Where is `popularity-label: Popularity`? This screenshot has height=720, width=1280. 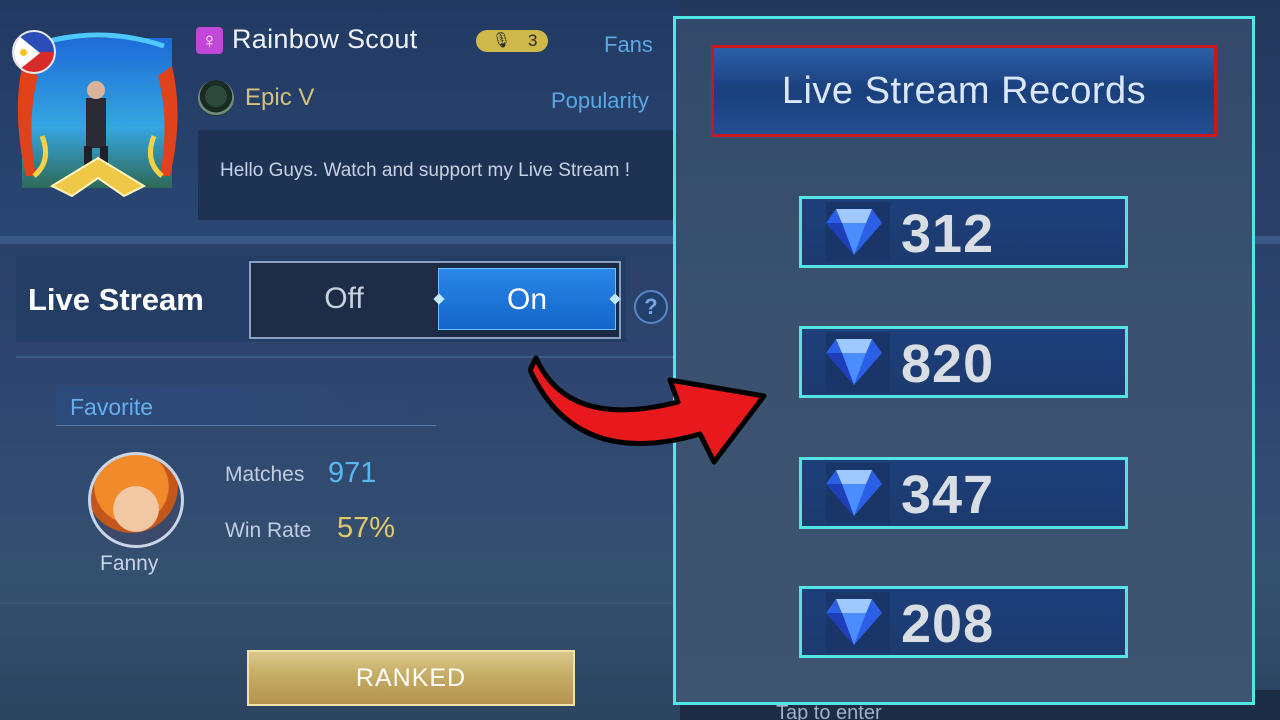
popularity-label: Popularity is located at coordinates (600, 101).